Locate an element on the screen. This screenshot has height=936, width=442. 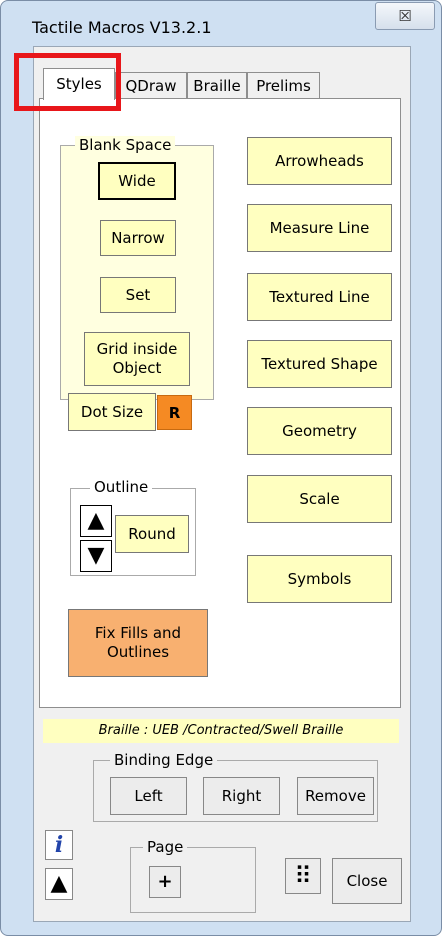
grid-inside-object-button: Grid inside Object is located at coordinates (137, 359).